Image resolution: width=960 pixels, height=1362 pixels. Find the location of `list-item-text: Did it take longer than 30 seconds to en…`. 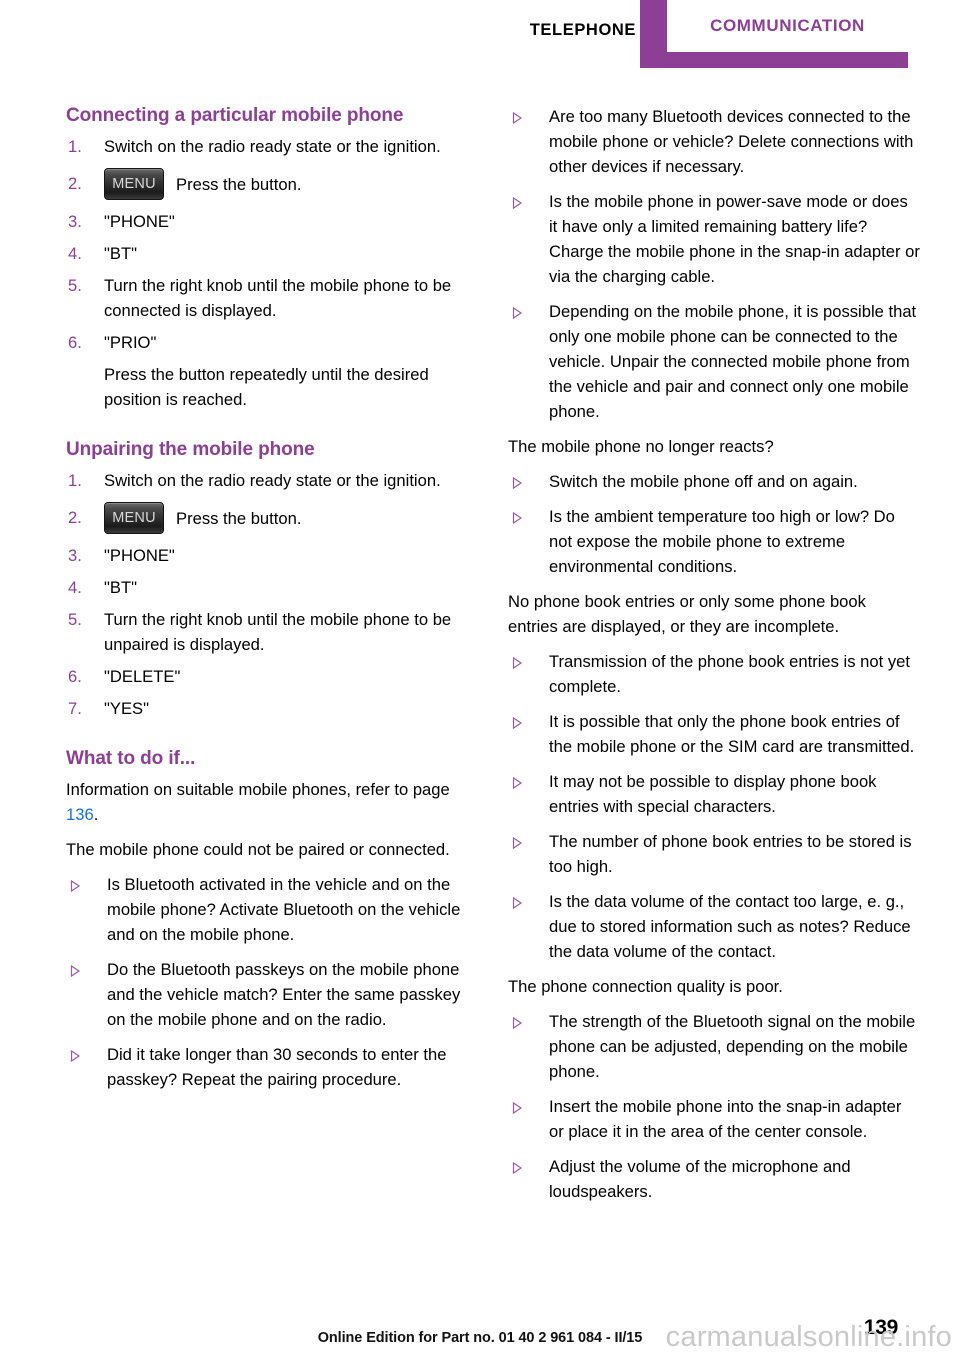

list-item-text: Did it take longer than 30 seconds to en… is located at coordinates (277, 1067).